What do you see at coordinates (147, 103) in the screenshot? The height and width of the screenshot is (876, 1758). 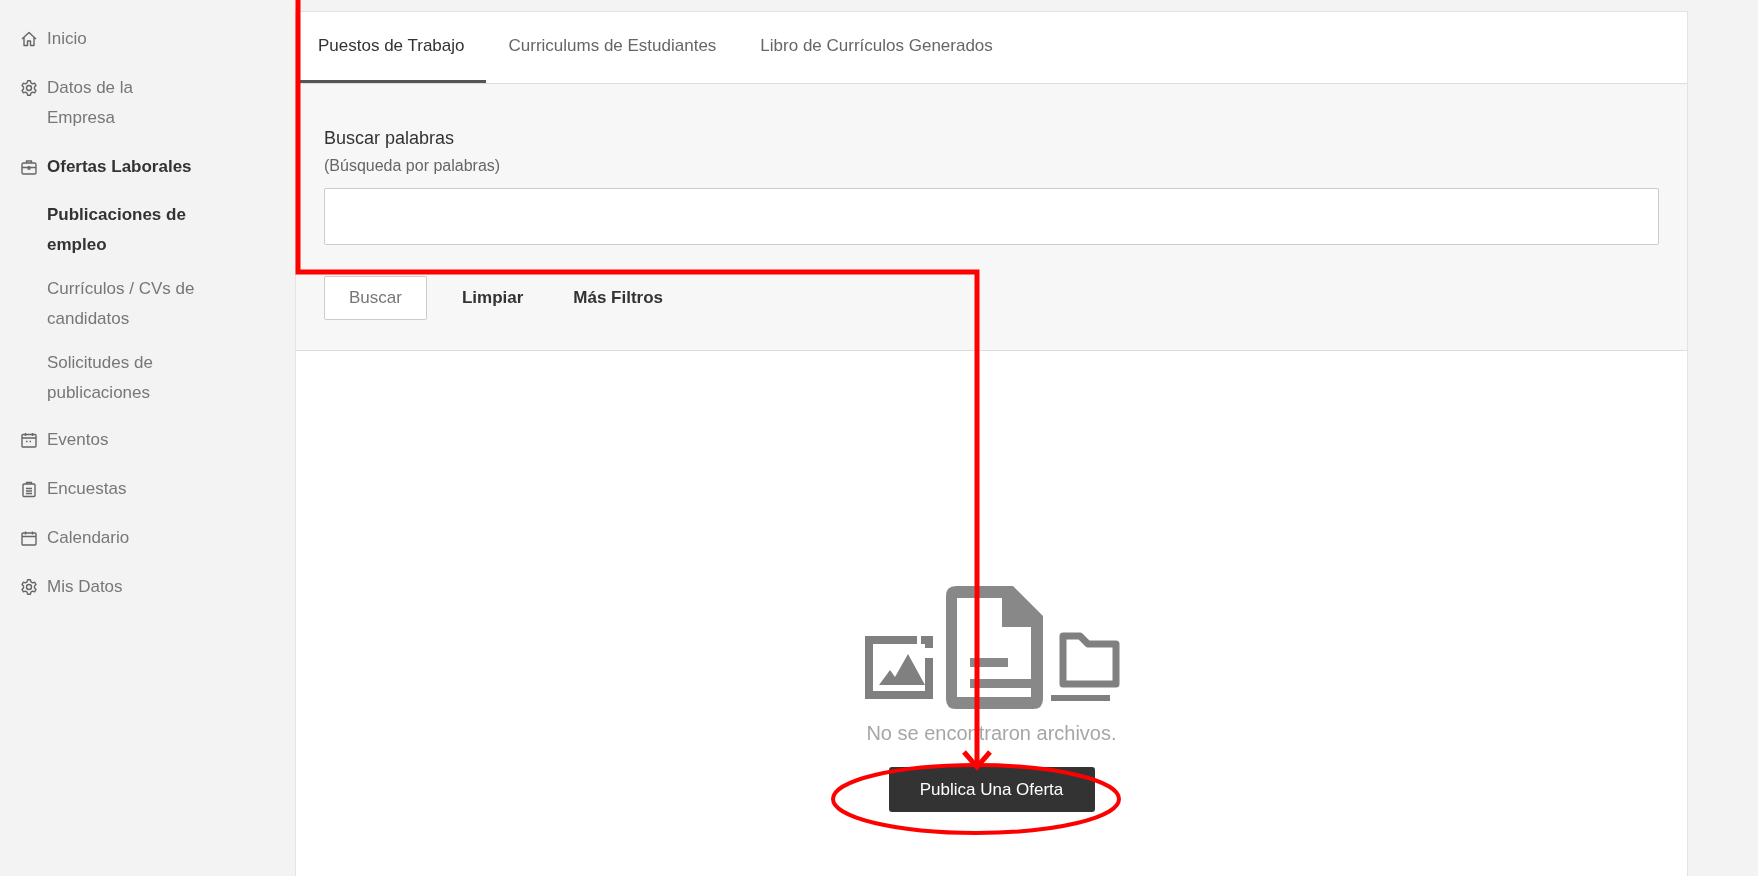 I see `sidebar-item: Datos de la Empresa` at bounding box center [147, 103].